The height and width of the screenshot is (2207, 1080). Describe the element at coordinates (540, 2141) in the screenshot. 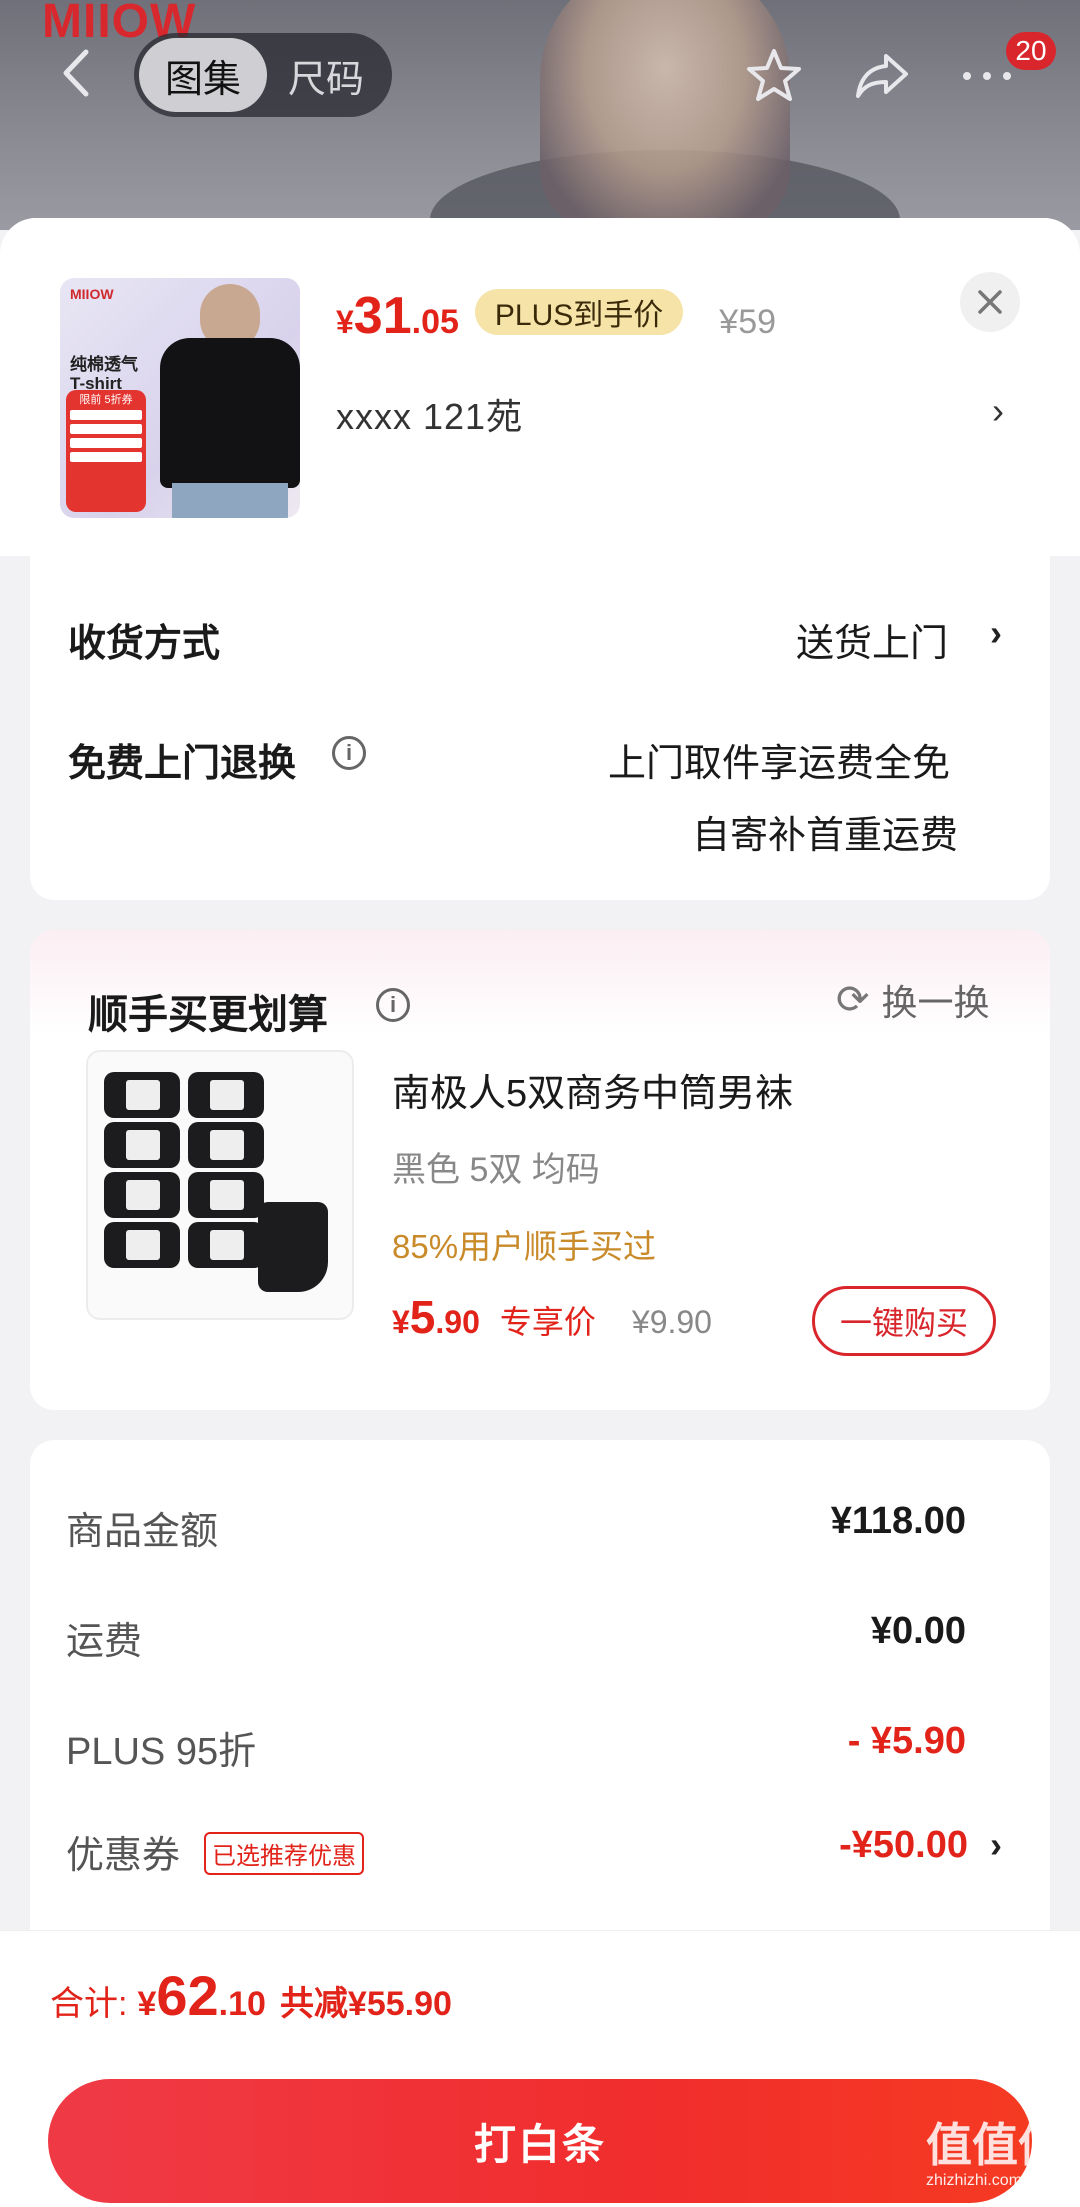

I see `pay-button: 打白条` at that location.